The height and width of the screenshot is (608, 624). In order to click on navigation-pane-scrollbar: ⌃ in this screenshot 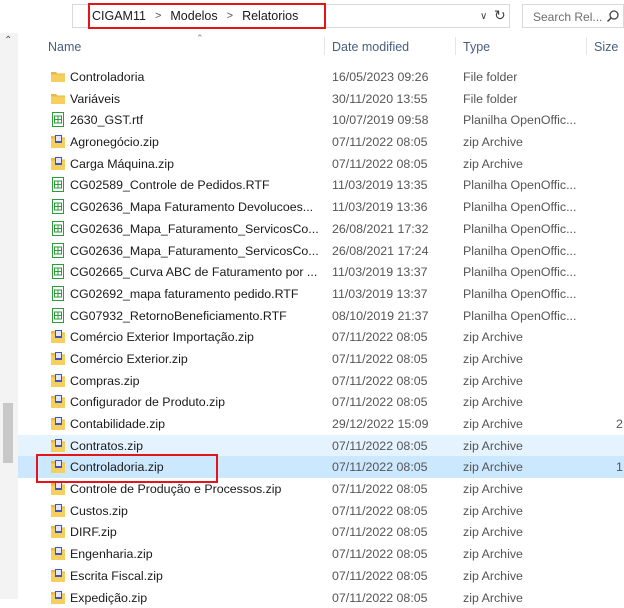, I will do `click(9, 316)`.